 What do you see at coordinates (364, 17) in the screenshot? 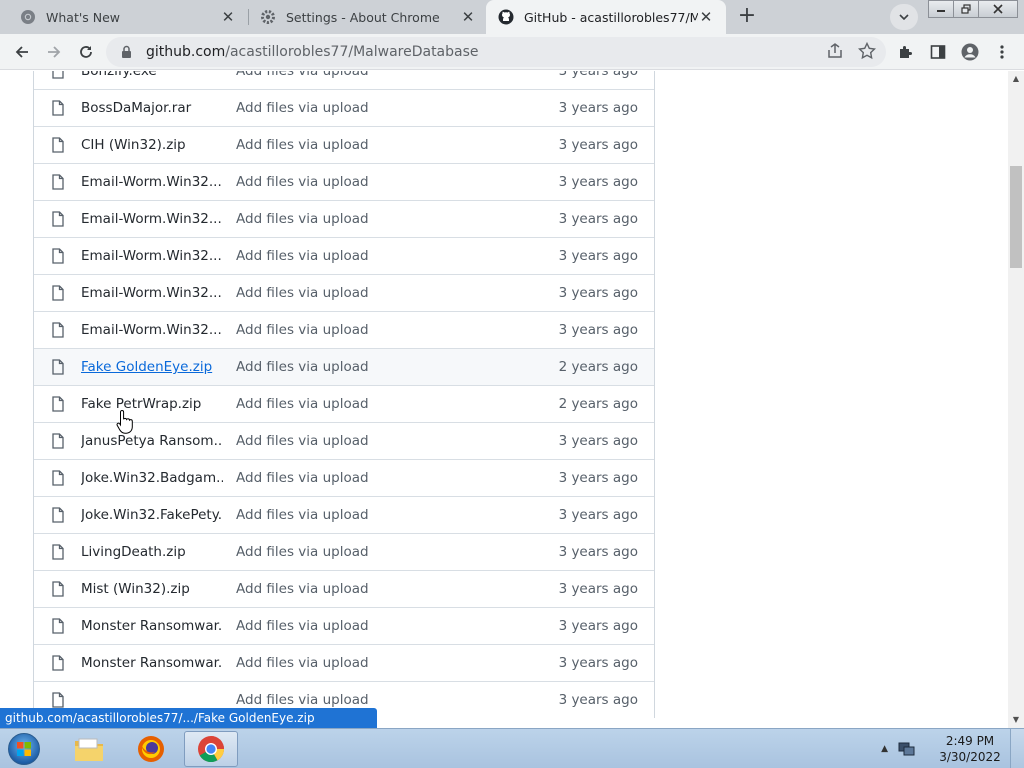
I see `tab-settings-about-chrome: Settings - About Chrome ✕` at bounding box center [364, 17].